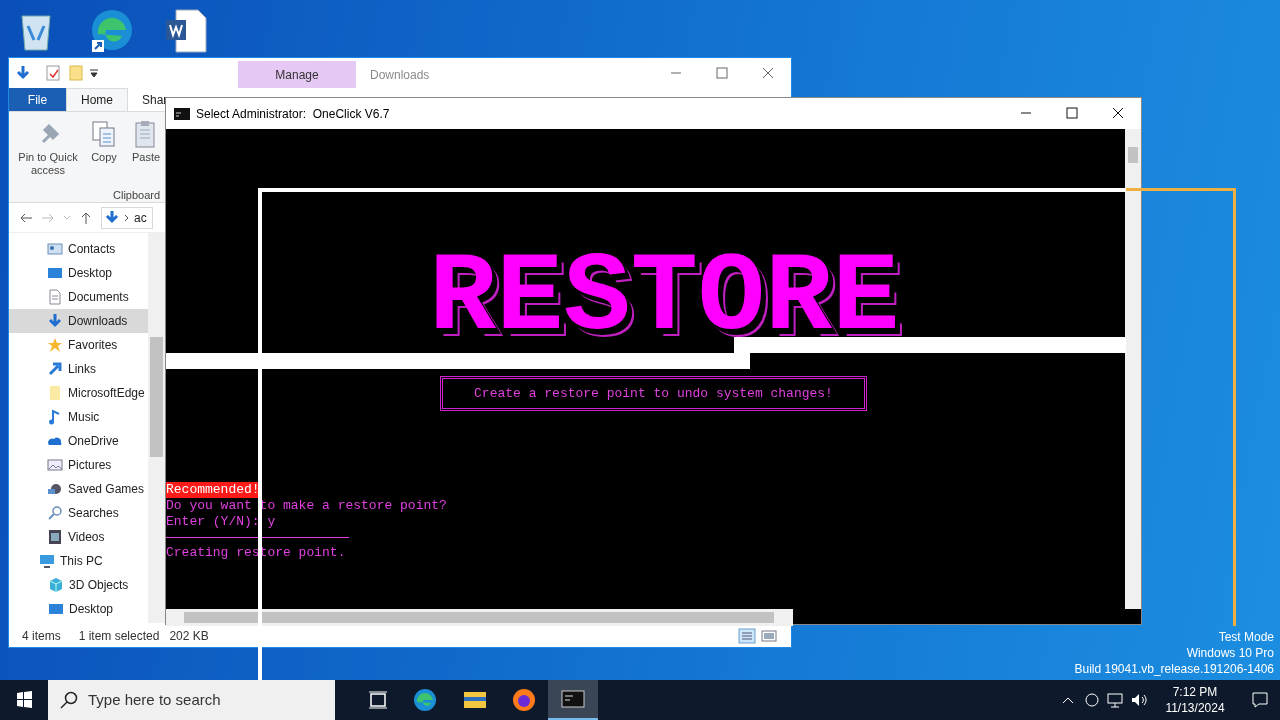 The image size is (1280, 720). I want to click on thumbnails-view-icon, so click(769, 636).